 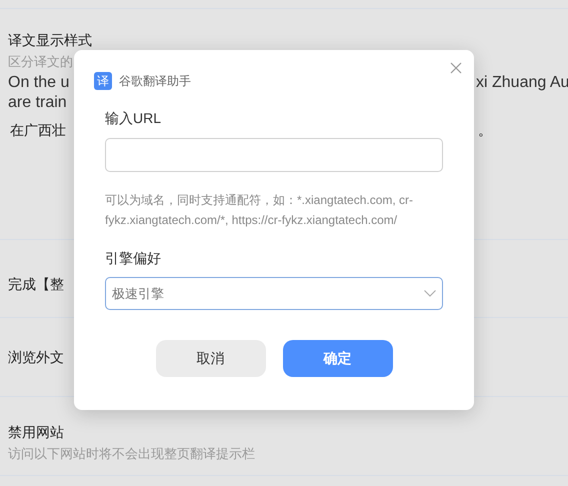 What do you see at coordinates (430, 293) in the screenshot?
I see `chevron-down-icon` at bounding box center [430, 293].